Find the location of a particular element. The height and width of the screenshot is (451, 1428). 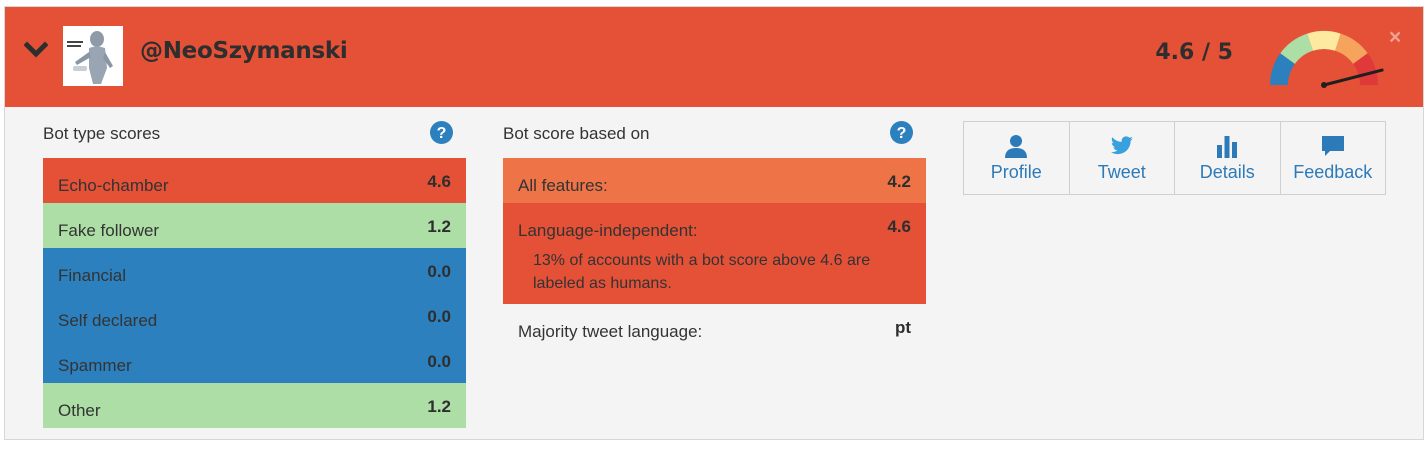

close-button: × is located at coordinates (1395, 37).